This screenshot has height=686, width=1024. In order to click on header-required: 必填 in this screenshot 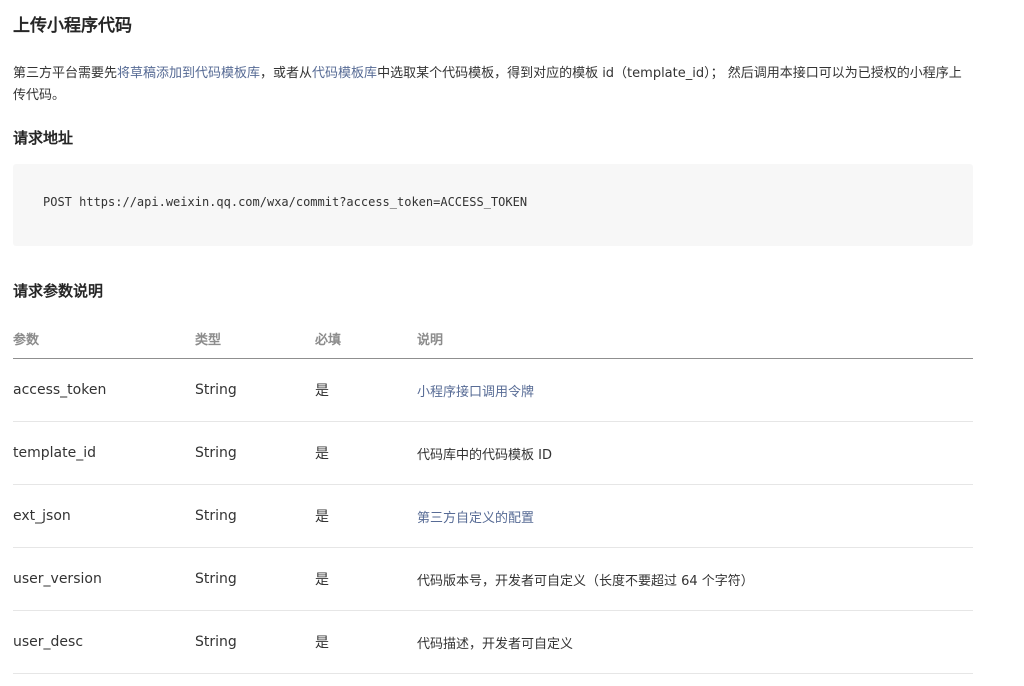, I will do `click(366, 338)`.